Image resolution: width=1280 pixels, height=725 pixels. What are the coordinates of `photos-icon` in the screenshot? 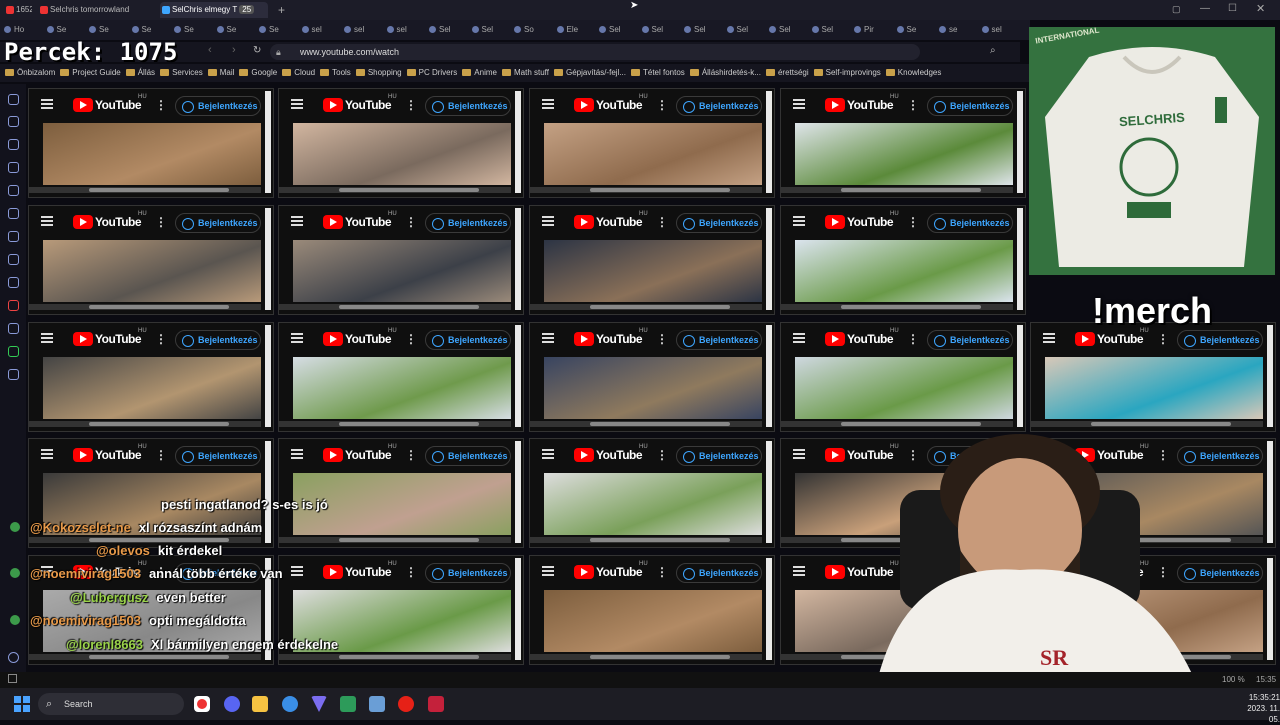 It's located at (377, 704).